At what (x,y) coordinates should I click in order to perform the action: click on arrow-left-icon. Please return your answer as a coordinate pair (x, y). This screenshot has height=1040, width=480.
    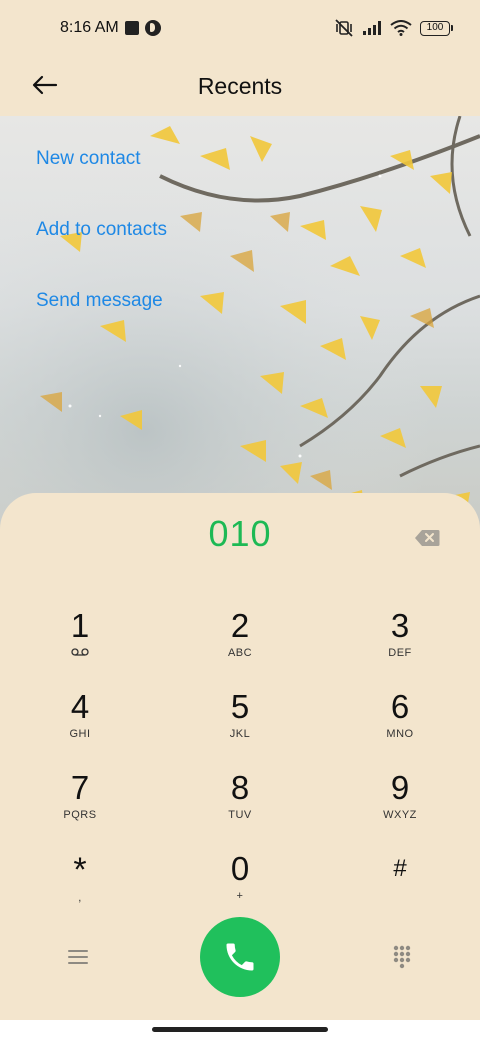
    Looking at the image, I should click on (45, 85).